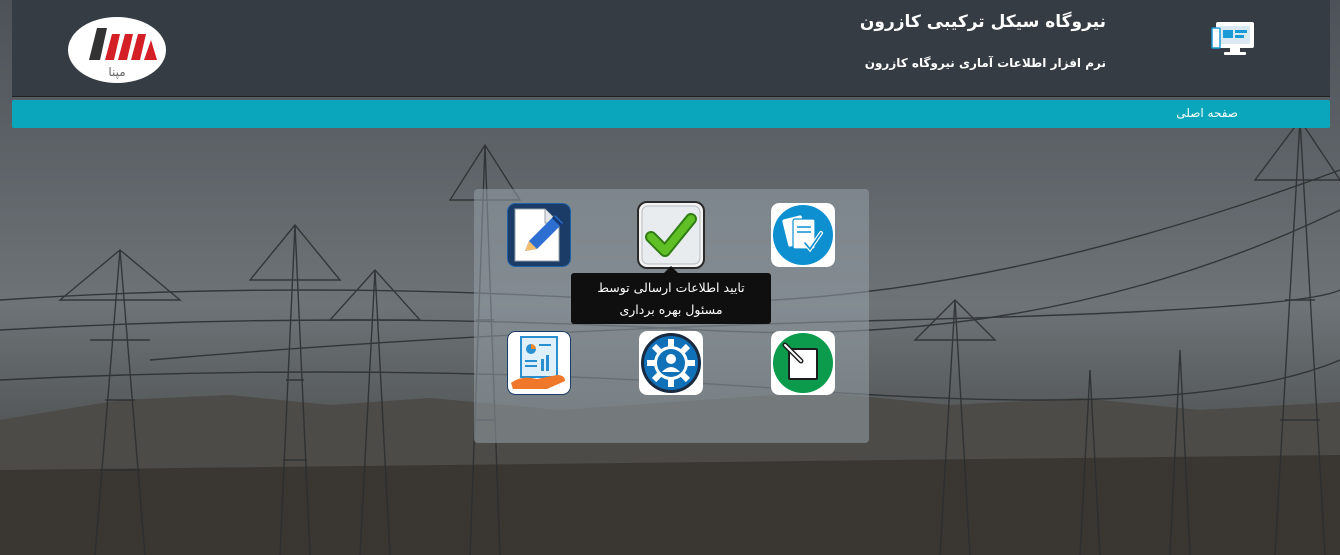  I want to click on tooltip-line-2: مسئول بهره برداری, so click(671, 309).